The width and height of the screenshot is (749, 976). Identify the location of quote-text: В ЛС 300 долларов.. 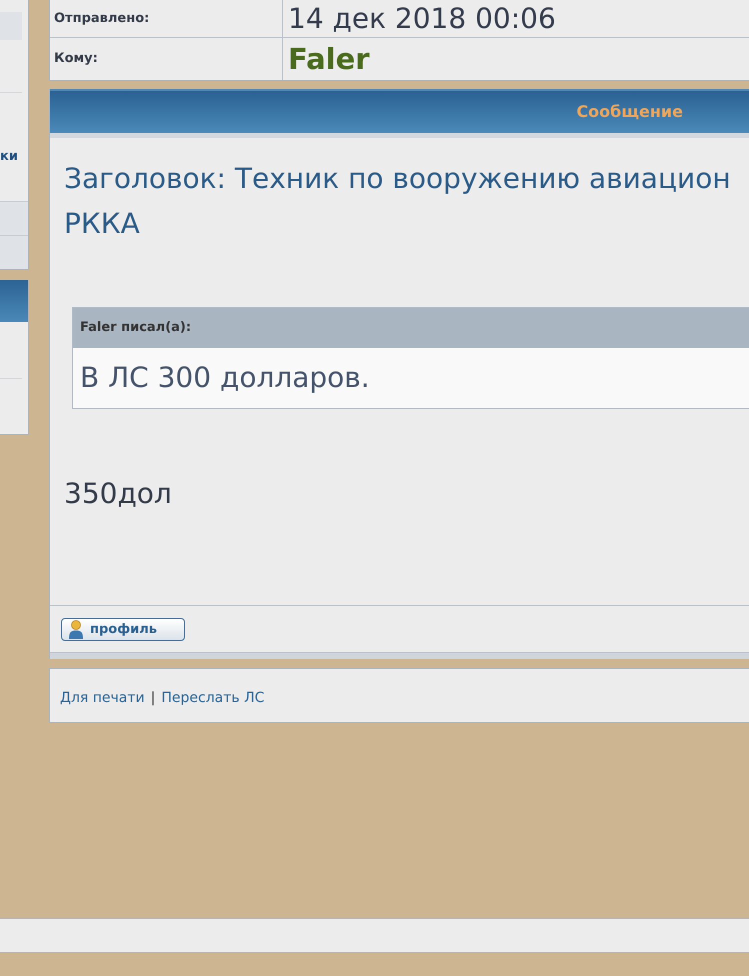
(411, 378).